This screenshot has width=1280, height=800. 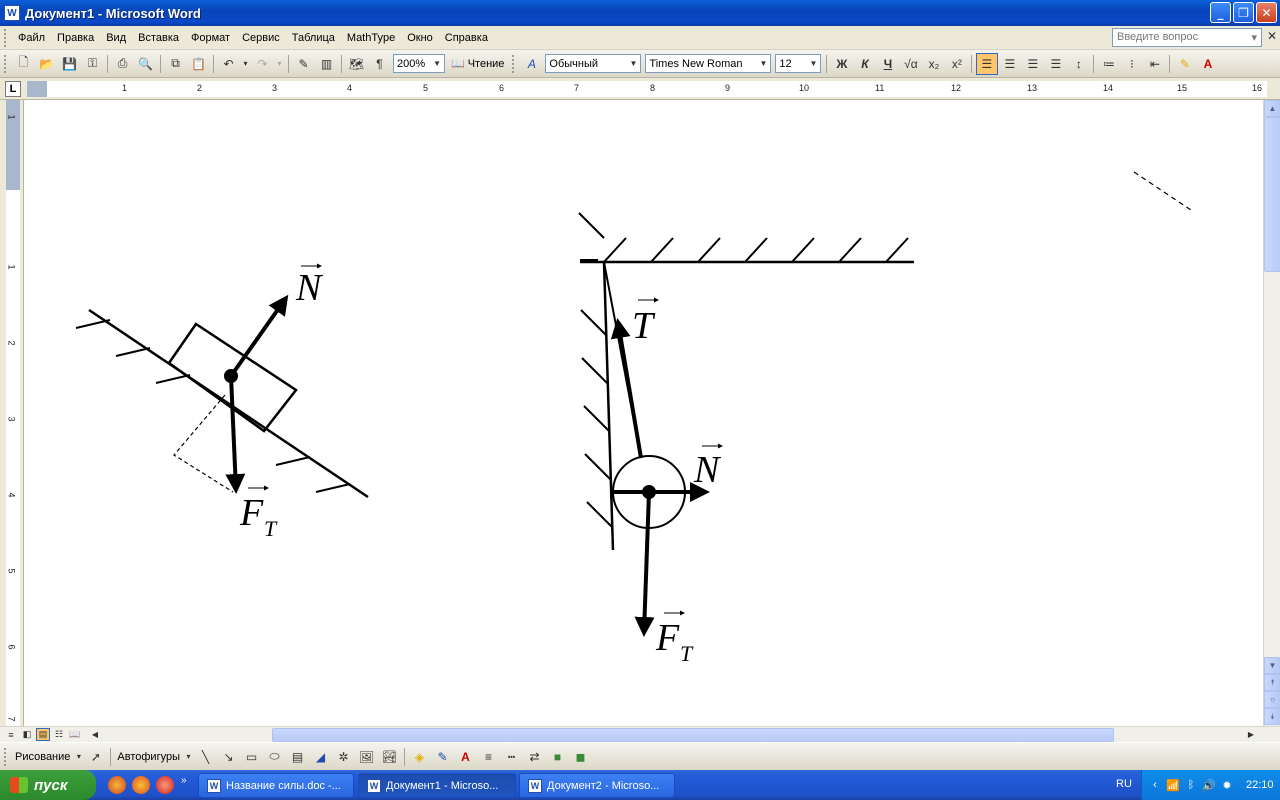 I want to click on vertical-scrollbar: ▲ ▼ ⯭ ○ ⯯, so click(x=1271, y=413).